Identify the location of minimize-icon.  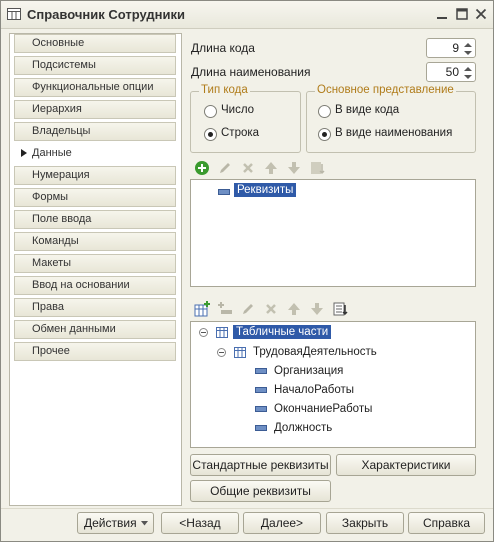
(442, 14).